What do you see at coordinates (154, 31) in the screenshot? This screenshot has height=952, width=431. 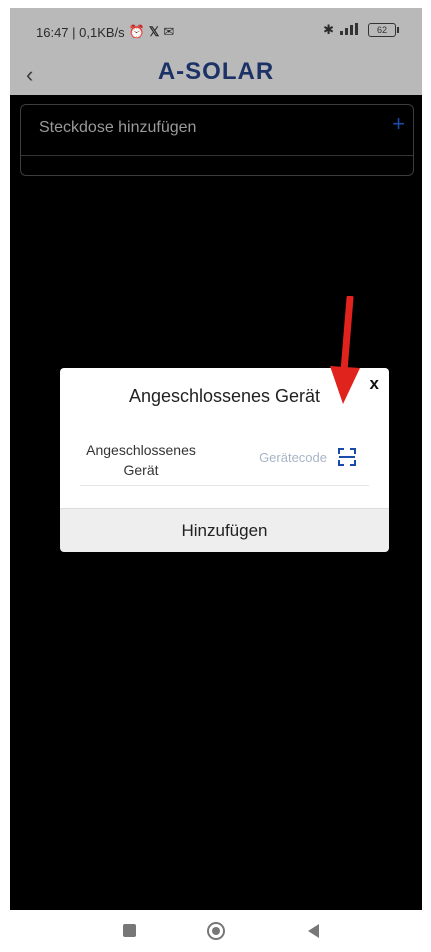 I see `x-icon: 𝕏` at bounding box center [154, 31].